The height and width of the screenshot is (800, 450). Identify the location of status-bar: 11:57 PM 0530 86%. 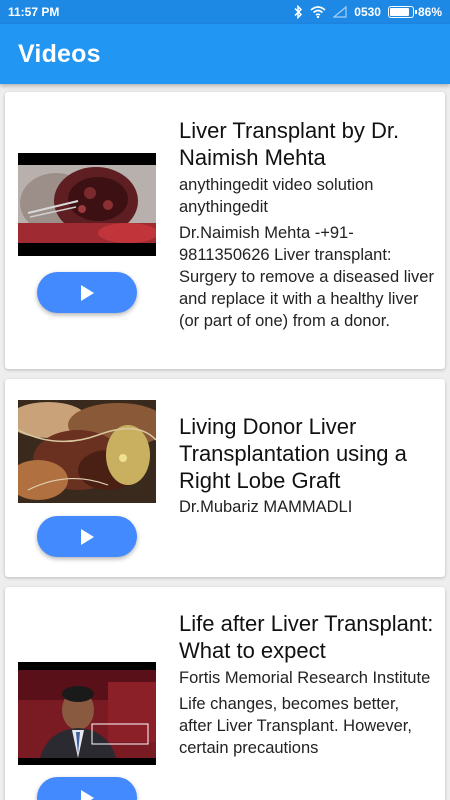
(225, 12).